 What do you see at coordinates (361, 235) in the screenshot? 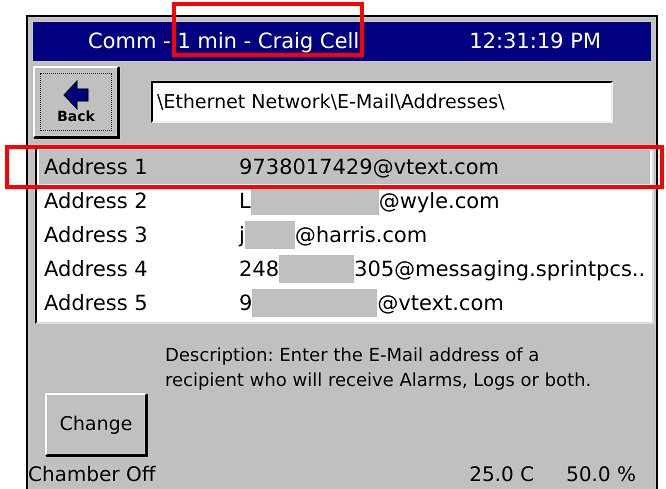
I see `address-value: @harris.com` at bounding box center [361, 235].